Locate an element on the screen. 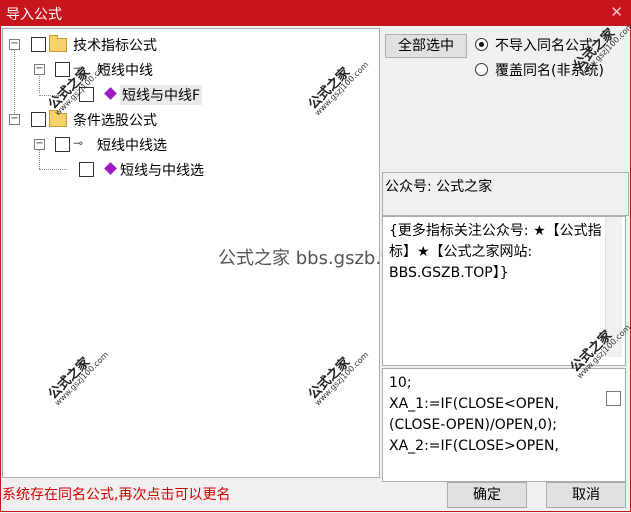 The height and width of the screenshot is (513, 631). tree-node-label: 技术指标公式 is located at coordinates (115, 46).